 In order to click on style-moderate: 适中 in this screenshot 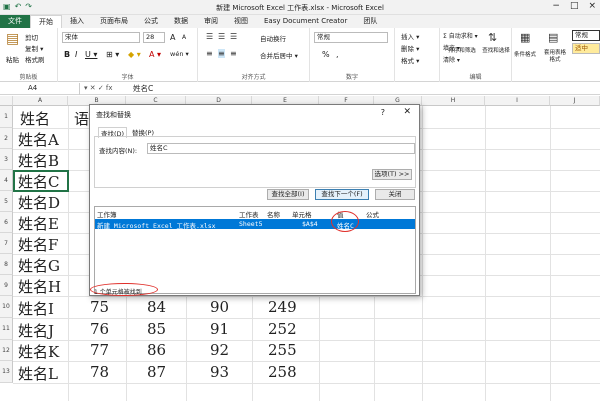, I will do `click(586, 48)`.